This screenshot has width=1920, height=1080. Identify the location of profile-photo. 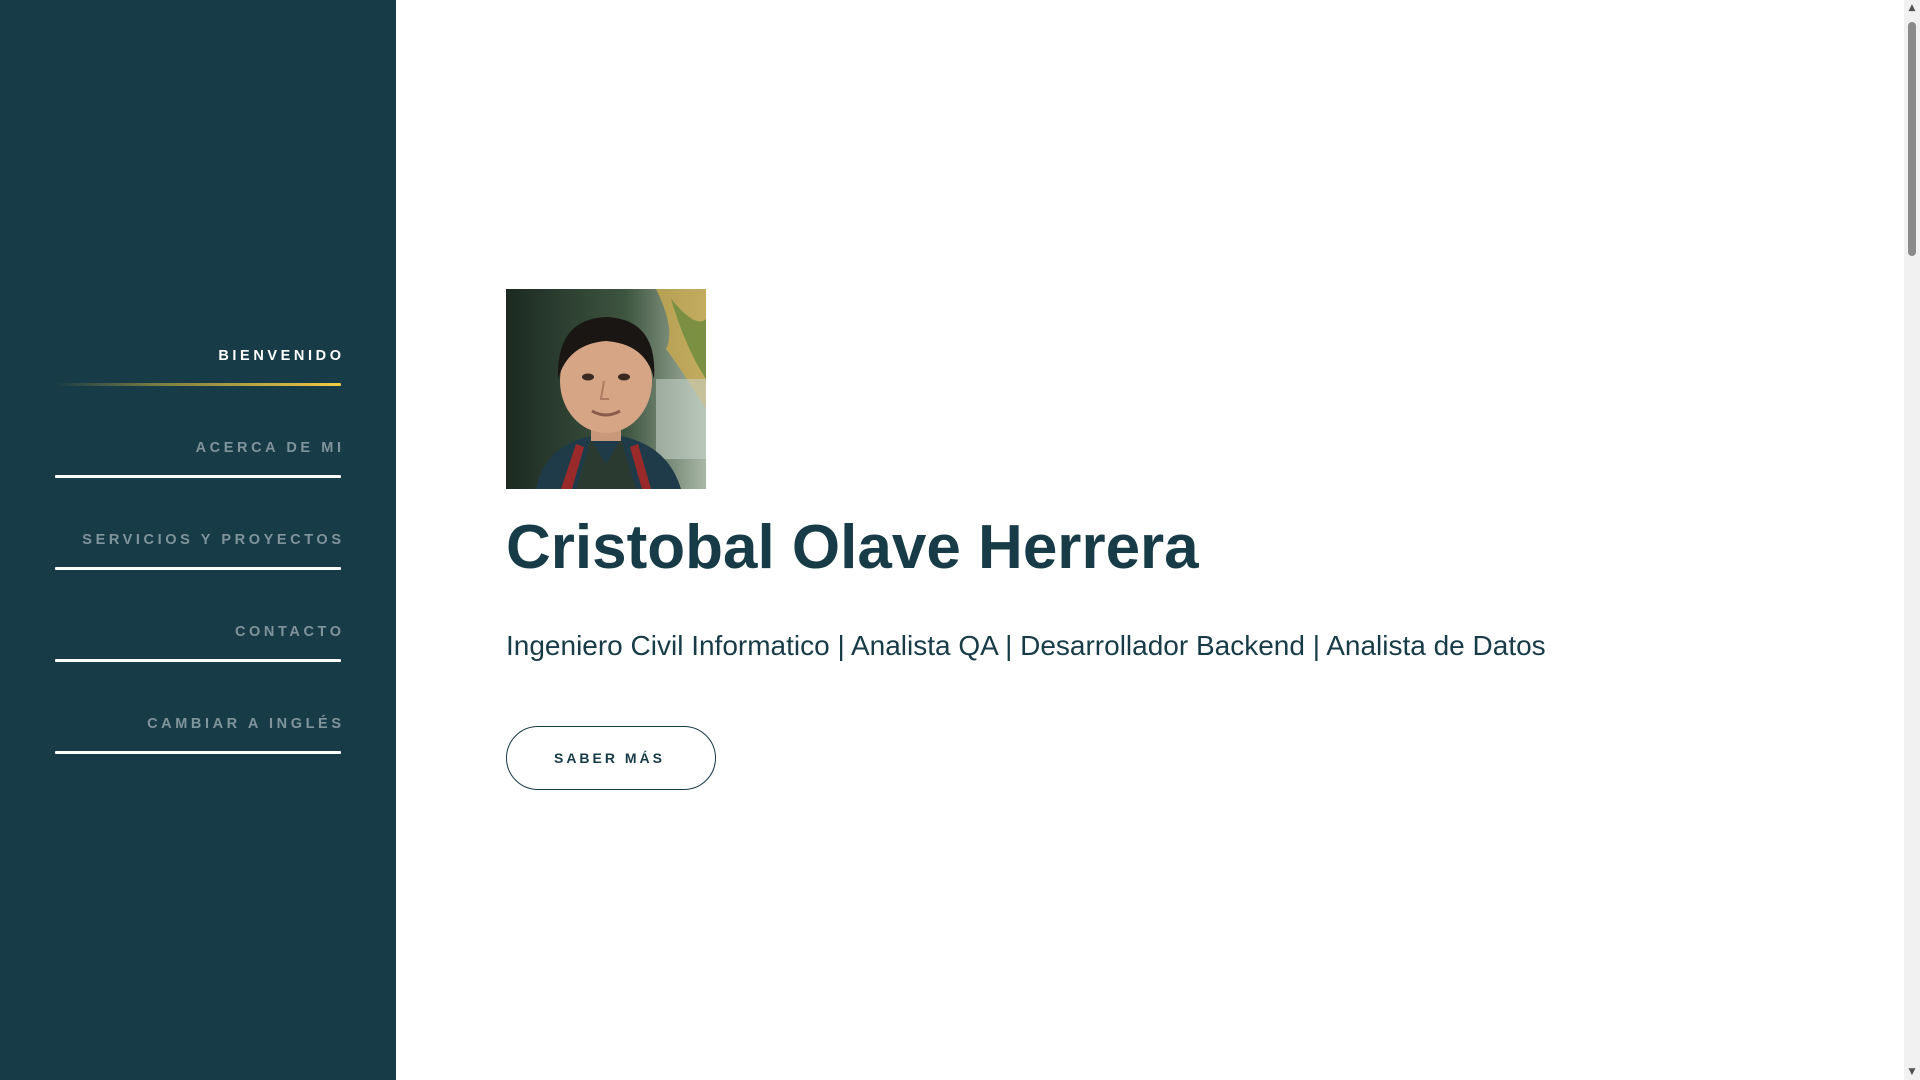
(606, 389).